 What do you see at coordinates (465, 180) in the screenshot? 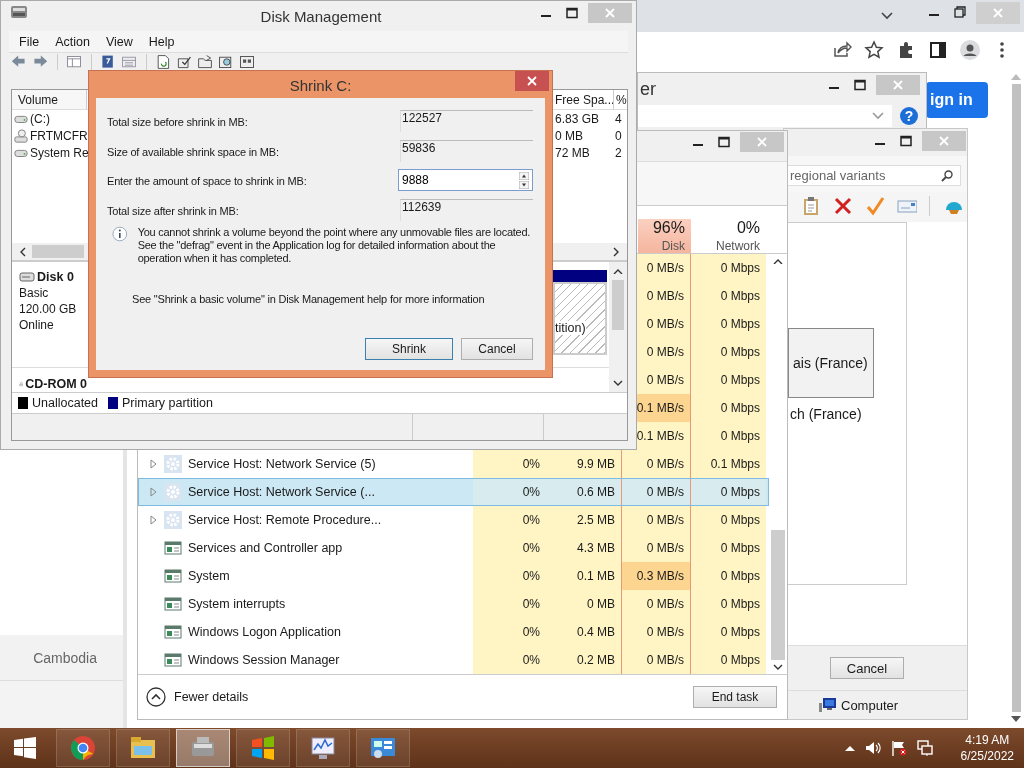
I see `number-input: 9888` at bounding box center [465, 180].